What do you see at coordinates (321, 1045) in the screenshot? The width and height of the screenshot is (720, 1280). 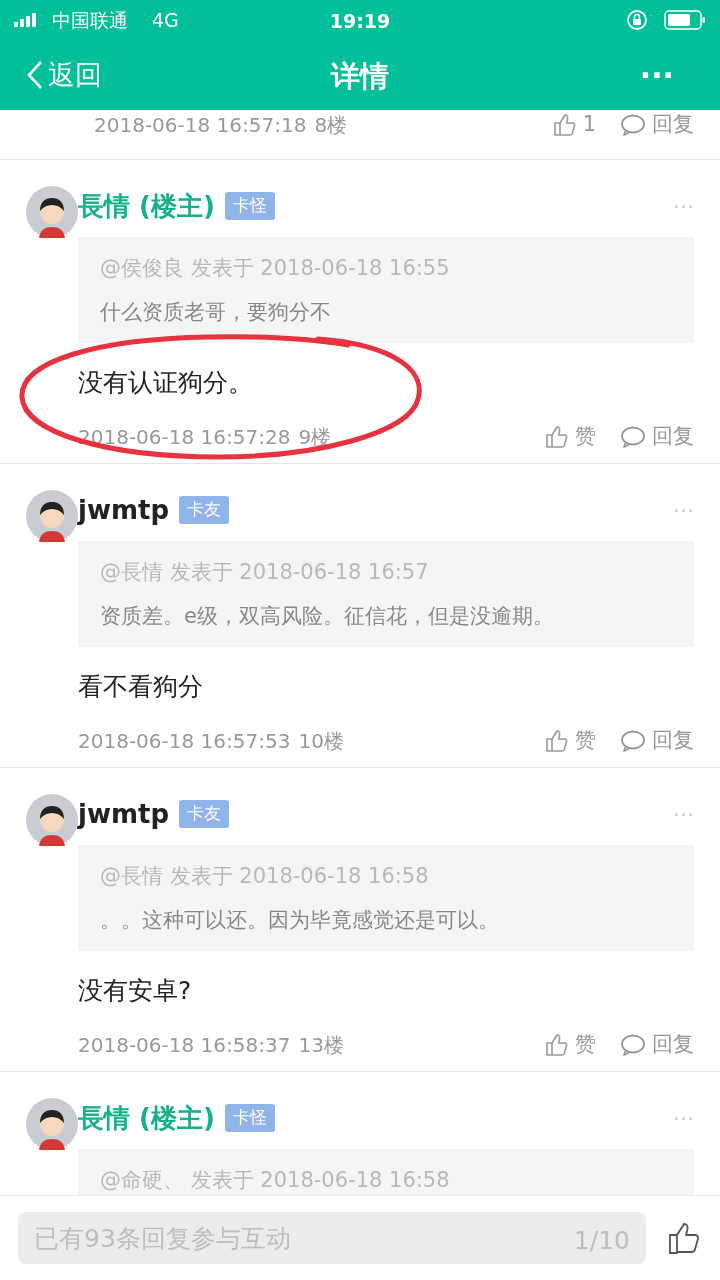 I see `floor-number: 13楼` at bounding box center [321, 1045].